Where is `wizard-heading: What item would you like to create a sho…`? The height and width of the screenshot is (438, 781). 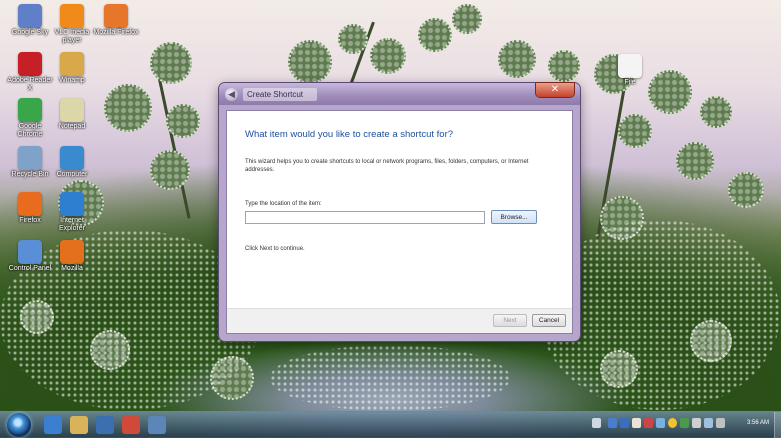
wizard-heading: What item would you like to create a sho… is located at coordinates (349, 134).